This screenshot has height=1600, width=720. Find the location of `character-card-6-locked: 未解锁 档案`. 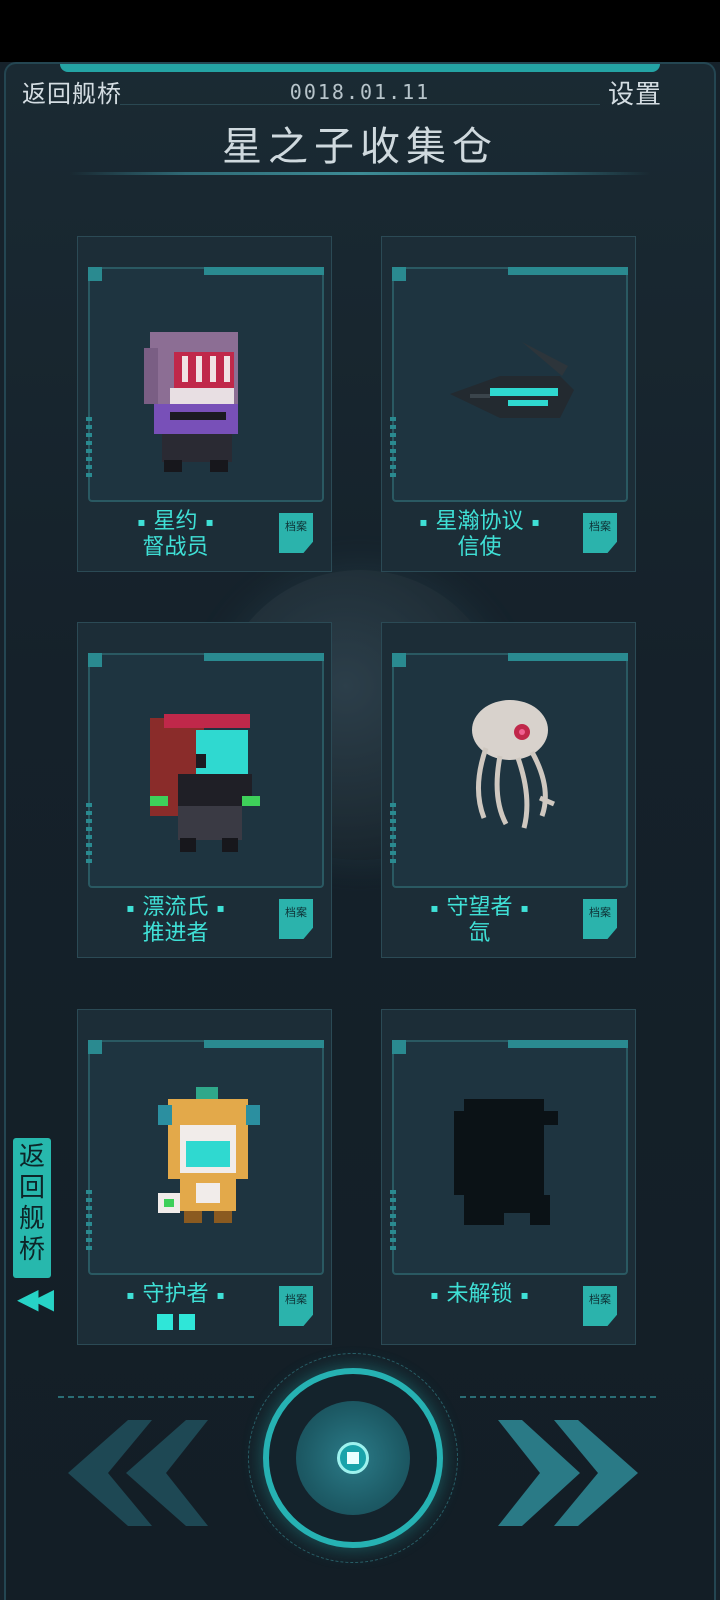

character-card-6-locked: 未解锁 档案 is located at coordinates (508, 1177).